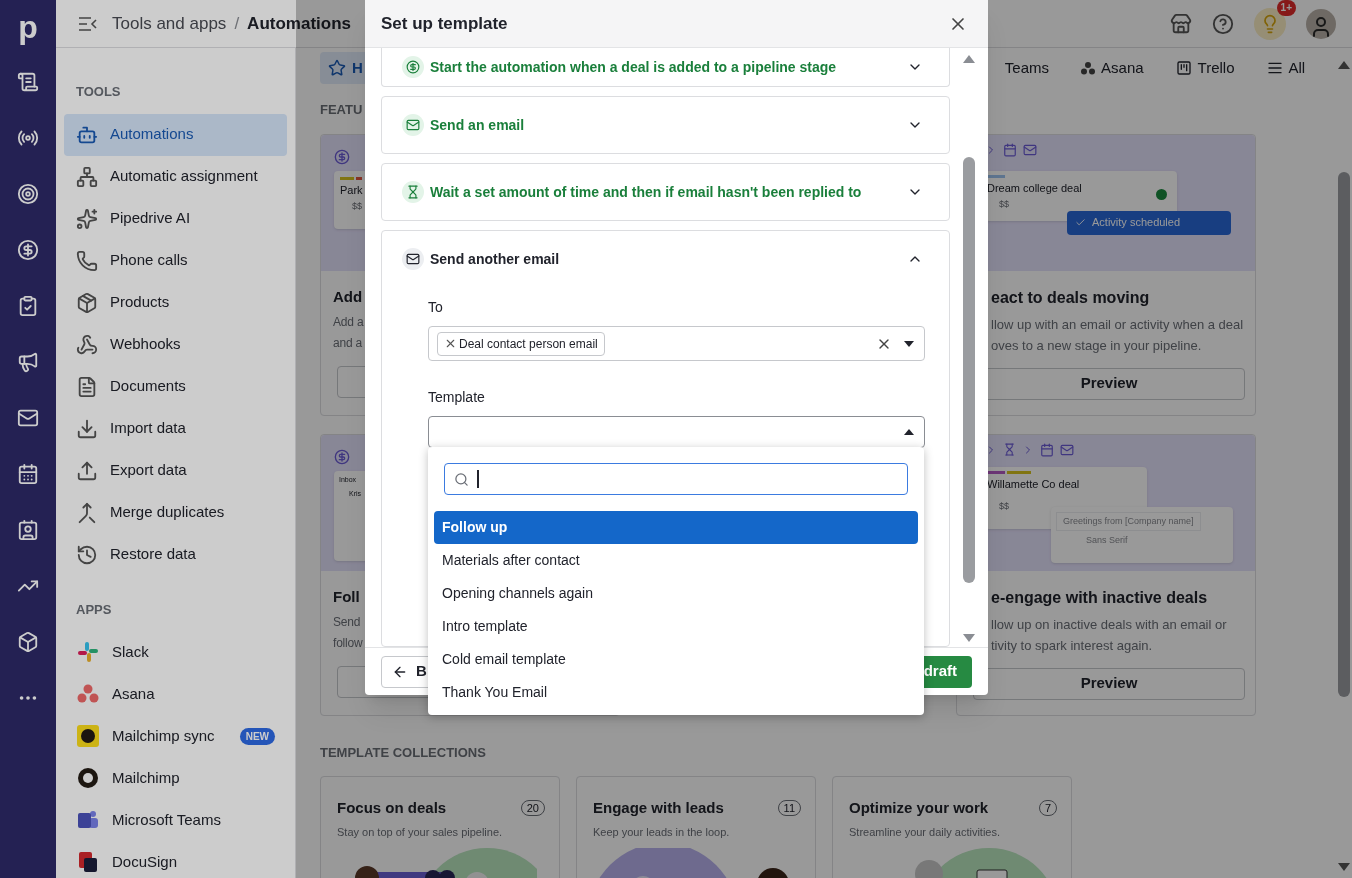 The width and height of the screenshot is (1352, 878). Describe the element at coordinates (1205, 68) in the screenshot. I see `category-tab: Trello` at that location.